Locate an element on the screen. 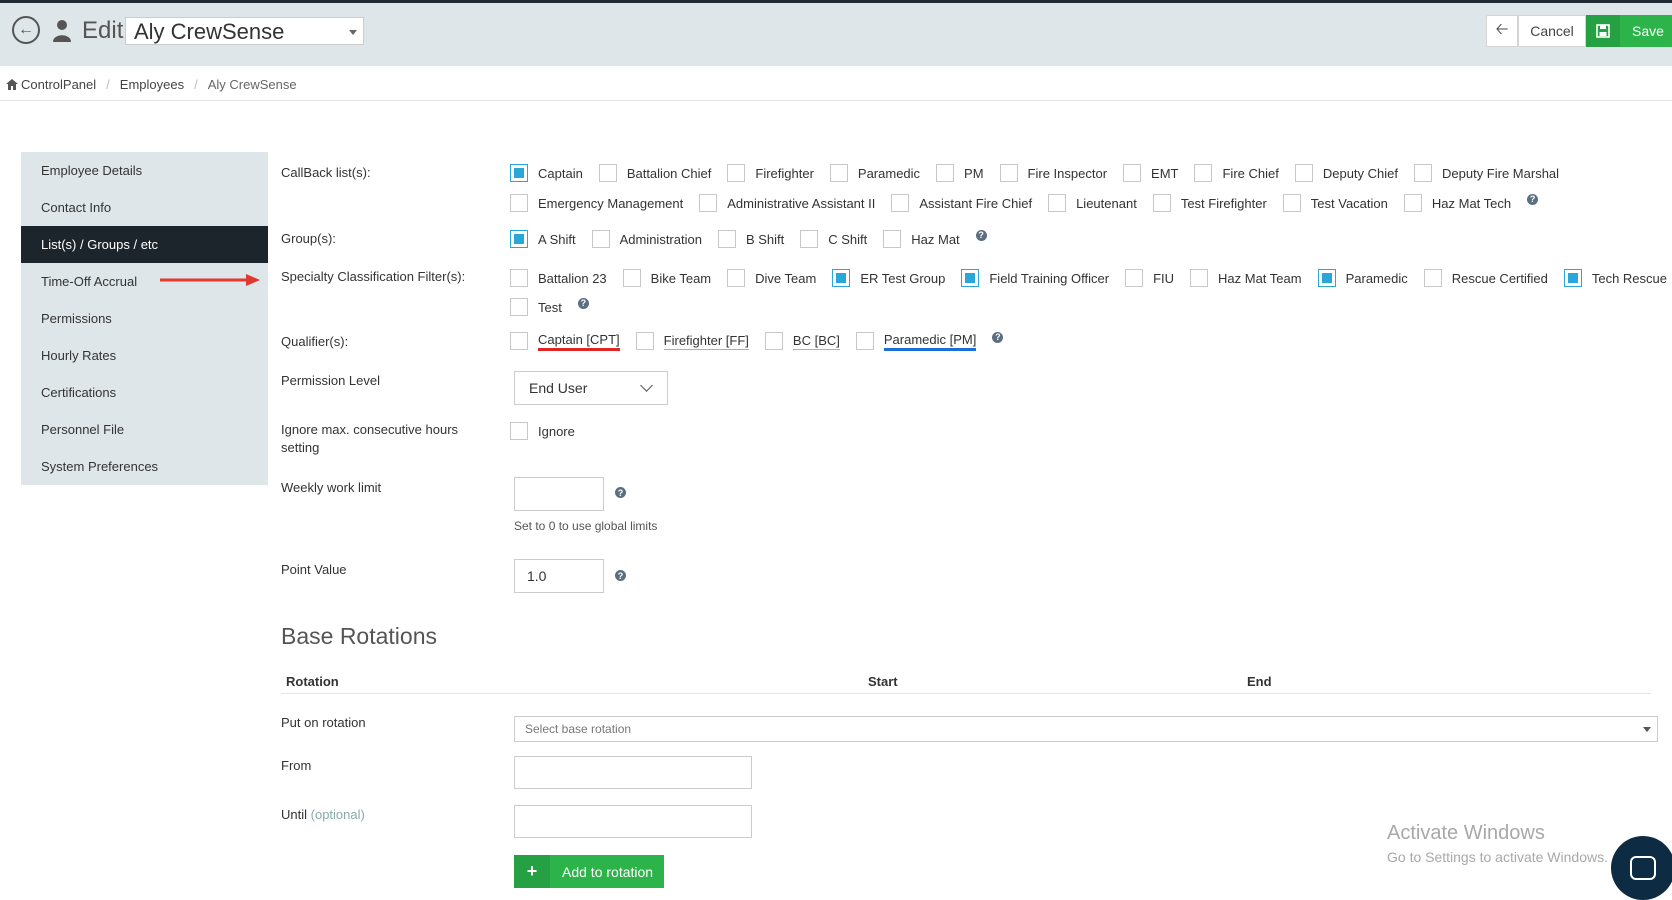  save-button: Save is located at coordinates (1629, 31).